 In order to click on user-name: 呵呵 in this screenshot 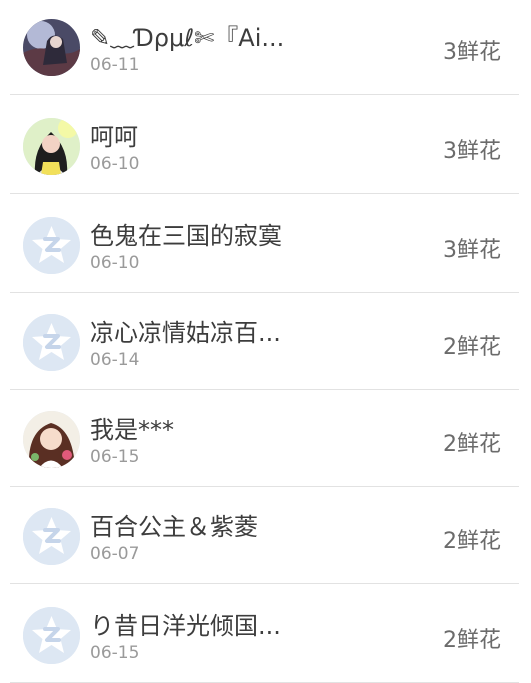, I will do `click(114, 137)`.